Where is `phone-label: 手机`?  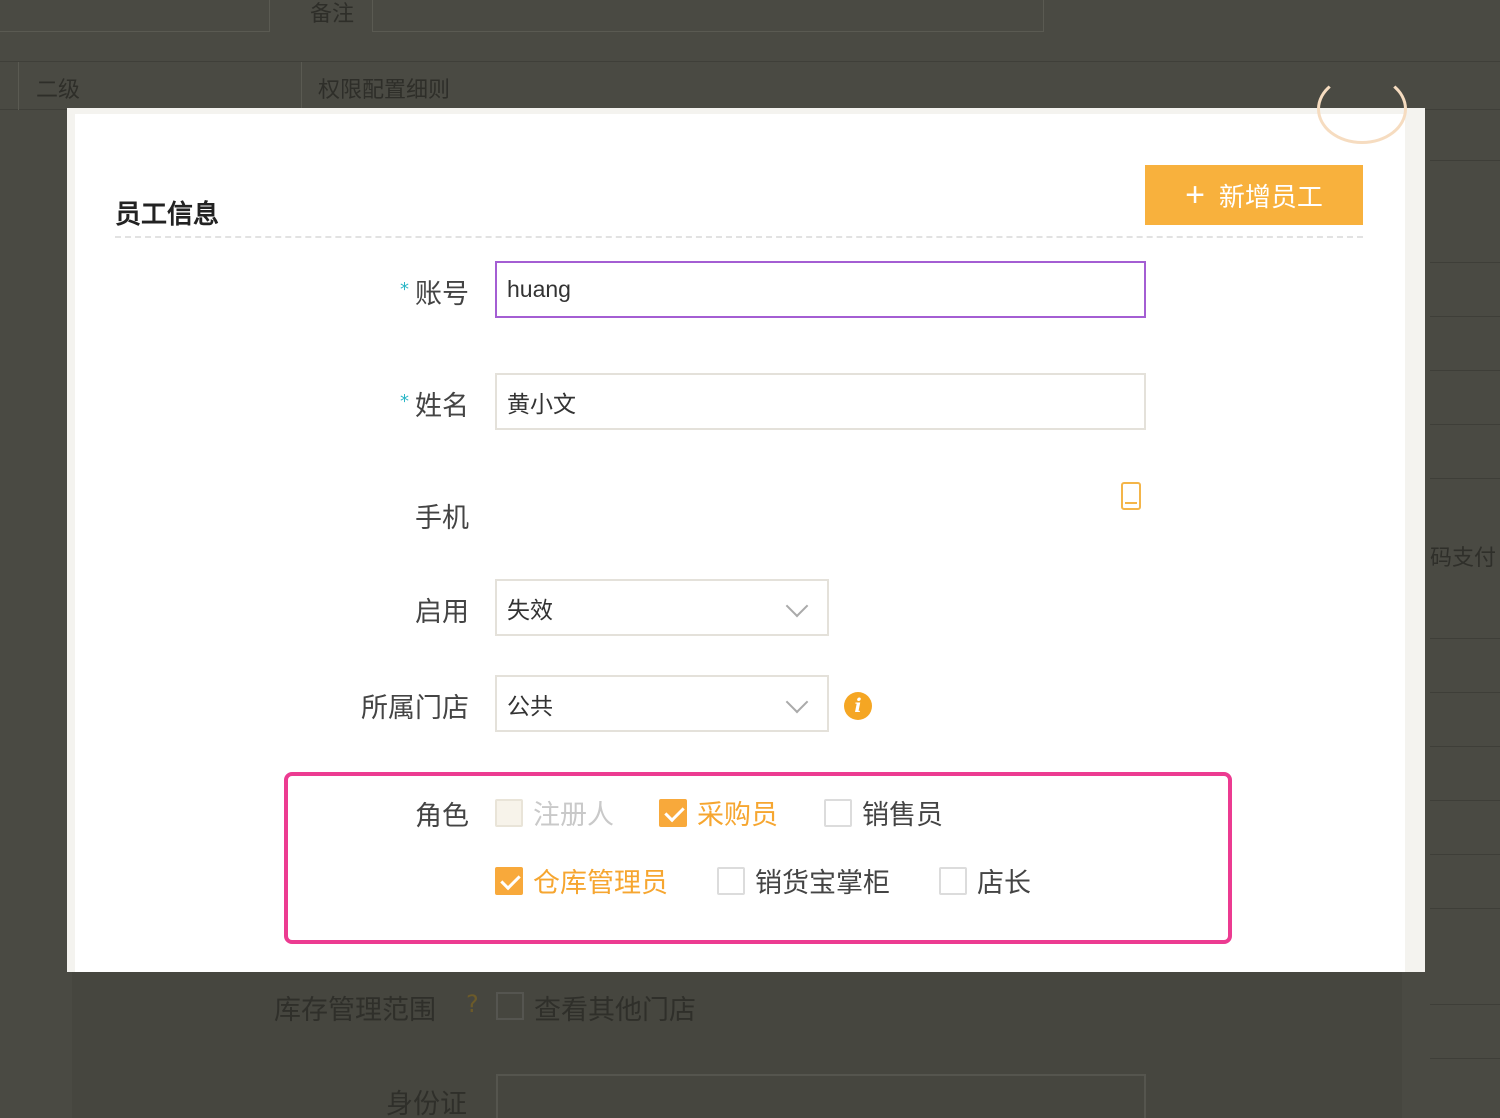
phone-label: 手机 is located at coordinates (442, 518).